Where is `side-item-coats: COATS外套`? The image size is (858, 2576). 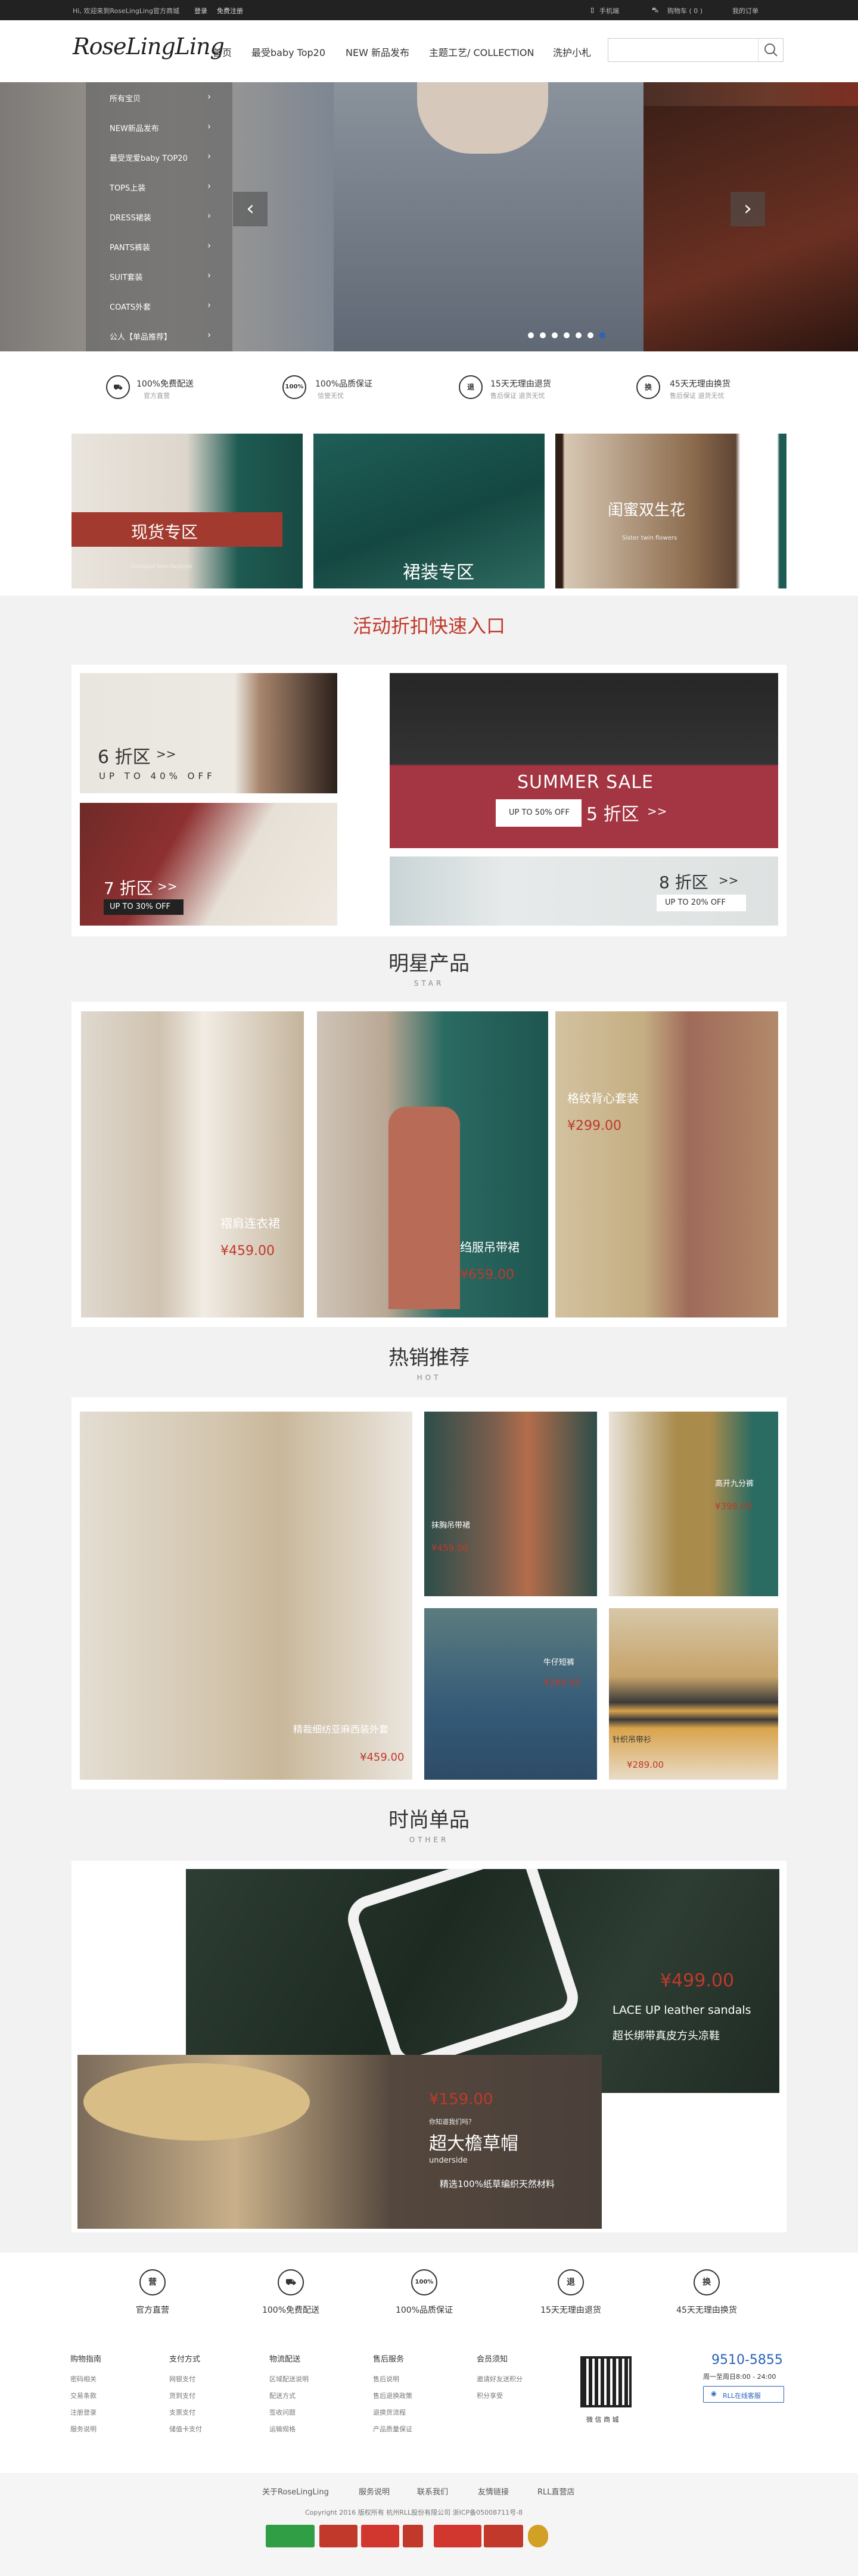 side-item-coats: COATS外套 is located at coordinates (130, 306).